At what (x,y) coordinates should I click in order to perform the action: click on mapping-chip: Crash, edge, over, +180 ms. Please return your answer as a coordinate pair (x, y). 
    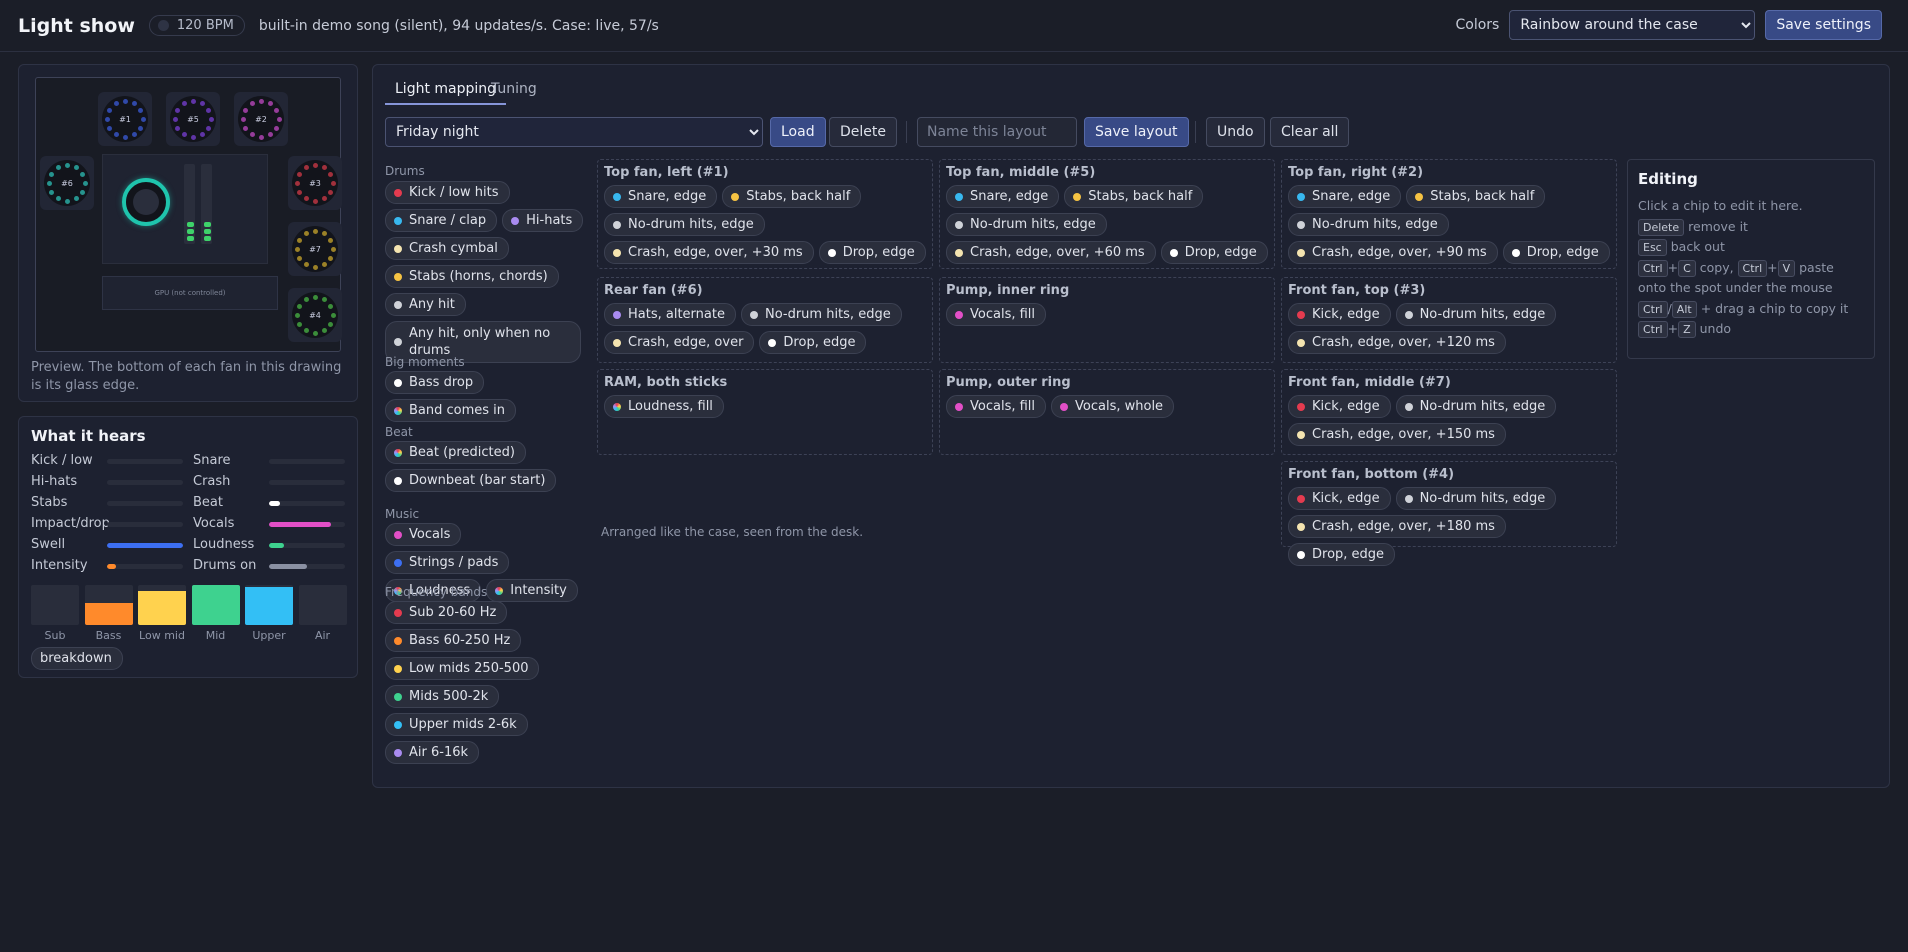
    Looking at the image, I should click on (1397, 526).